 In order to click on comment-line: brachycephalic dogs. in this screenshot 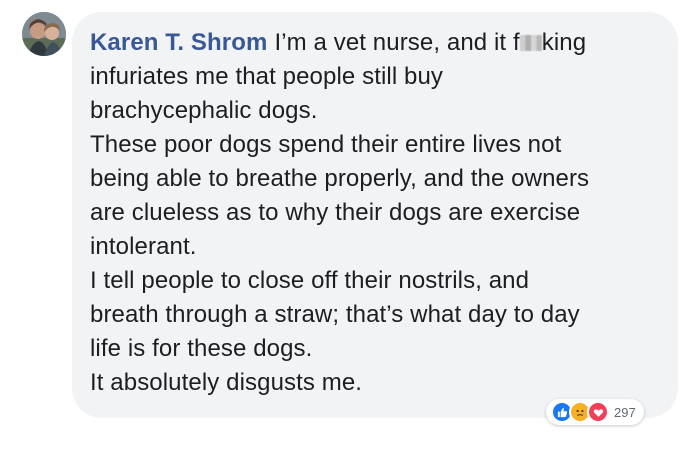, I will do `click(204, 110)`.